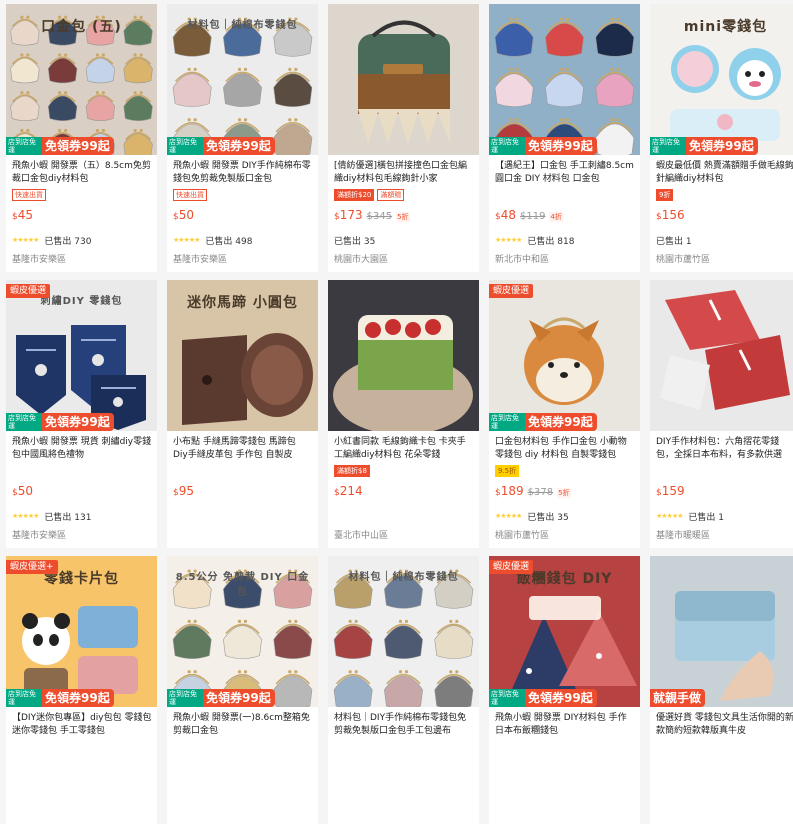  I want to click on rating-sold-row: ★★★★★ 已售出 35, so click(565, 516).